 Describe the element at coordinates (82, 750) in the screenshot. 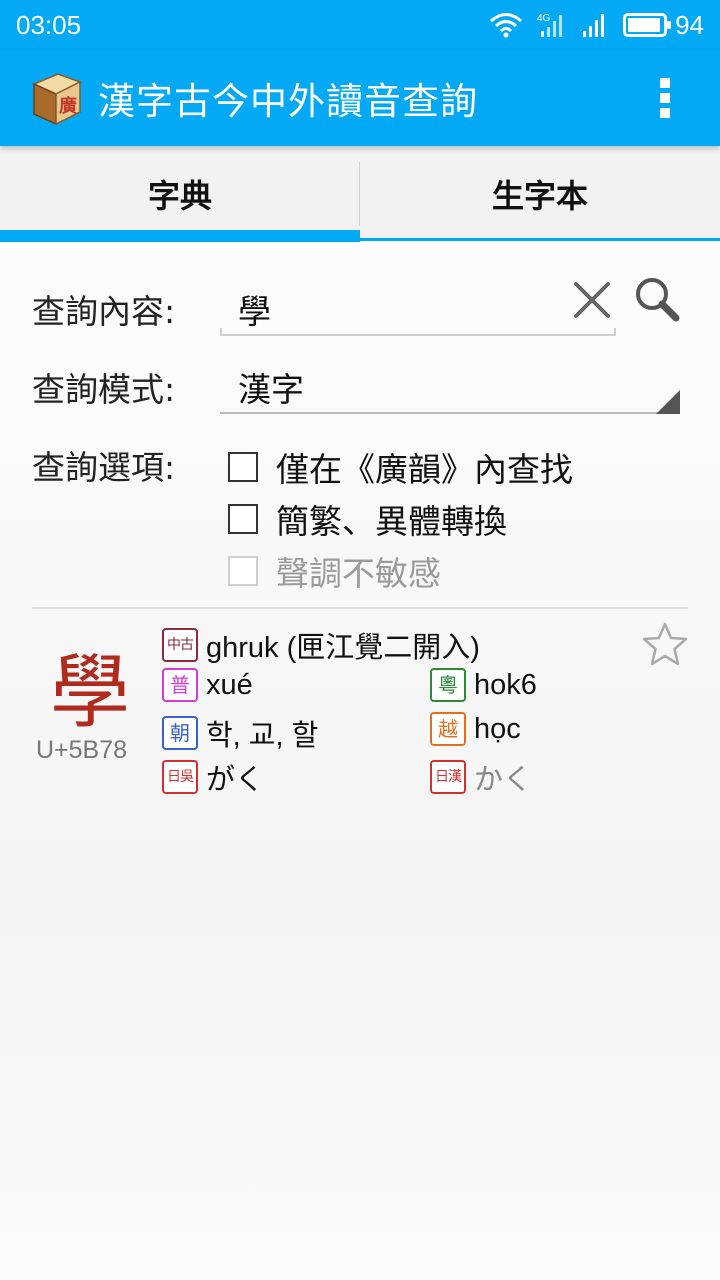

I see `result-codepoint: U+5B78` at that location.